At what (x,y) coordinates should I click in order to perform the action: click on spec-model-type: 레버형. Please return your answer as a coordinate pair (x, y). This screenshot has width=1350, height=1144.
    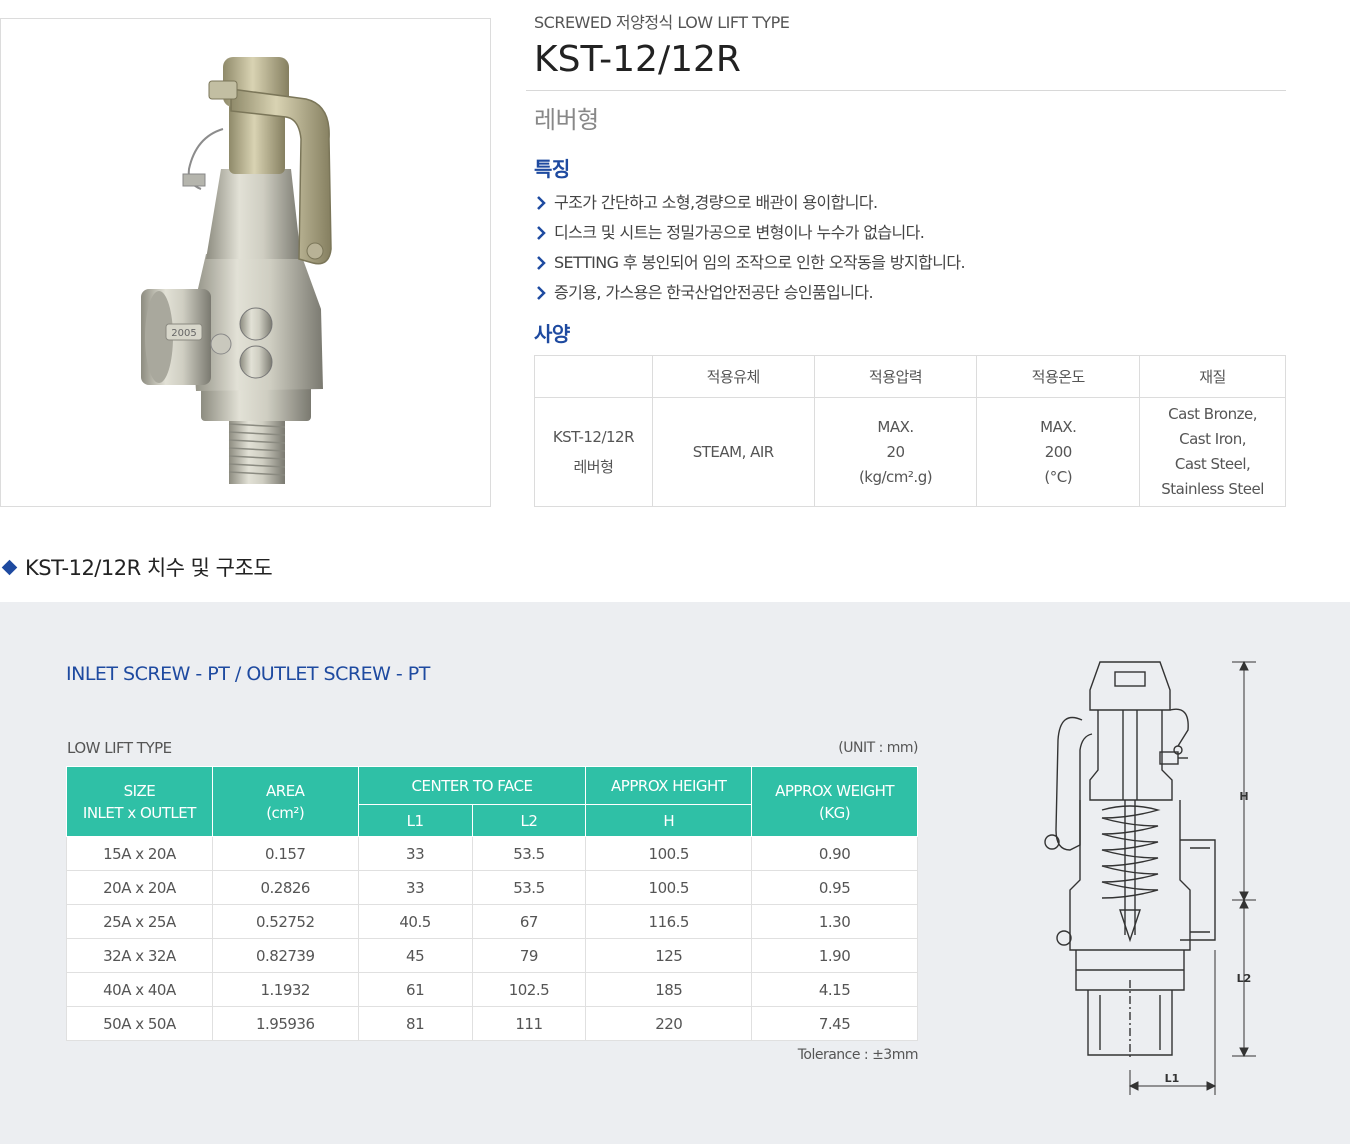
    Looking at the image, I should click on (593, 467).